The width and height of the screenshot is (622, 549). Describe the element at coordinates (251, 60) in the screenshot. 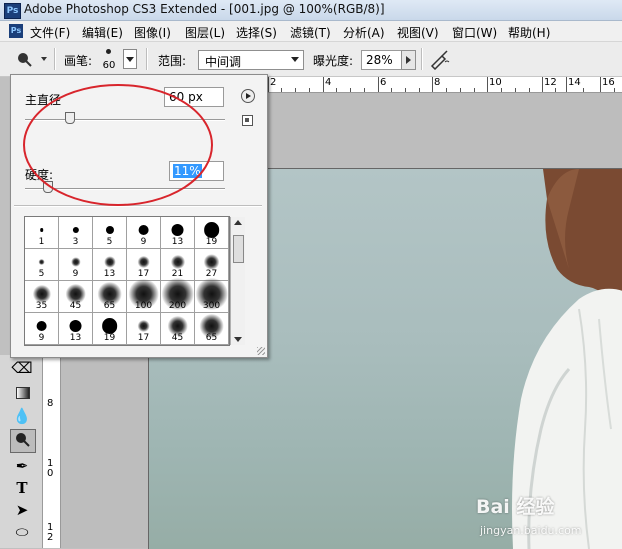

I see `range-select: 中间调` at that location.